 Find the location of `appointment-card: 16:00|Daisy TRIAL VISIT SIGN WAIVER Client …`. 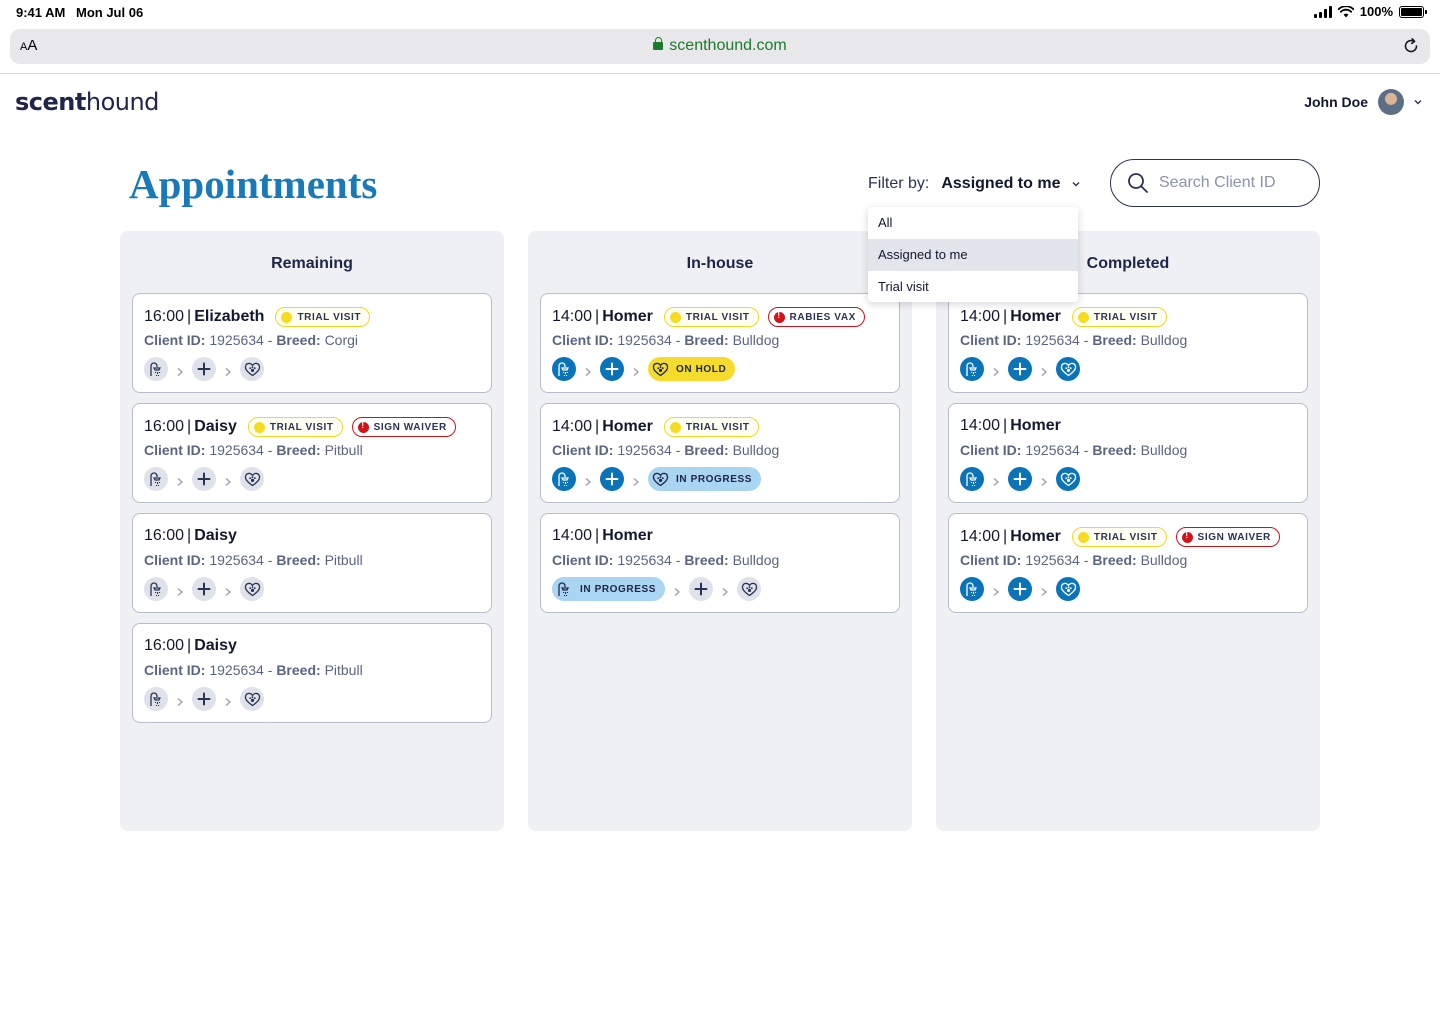

appointment-card: 16:00|Daisy TRIAL VISIT SIGN WAIVER Client … is located at coordinates (312, 453).